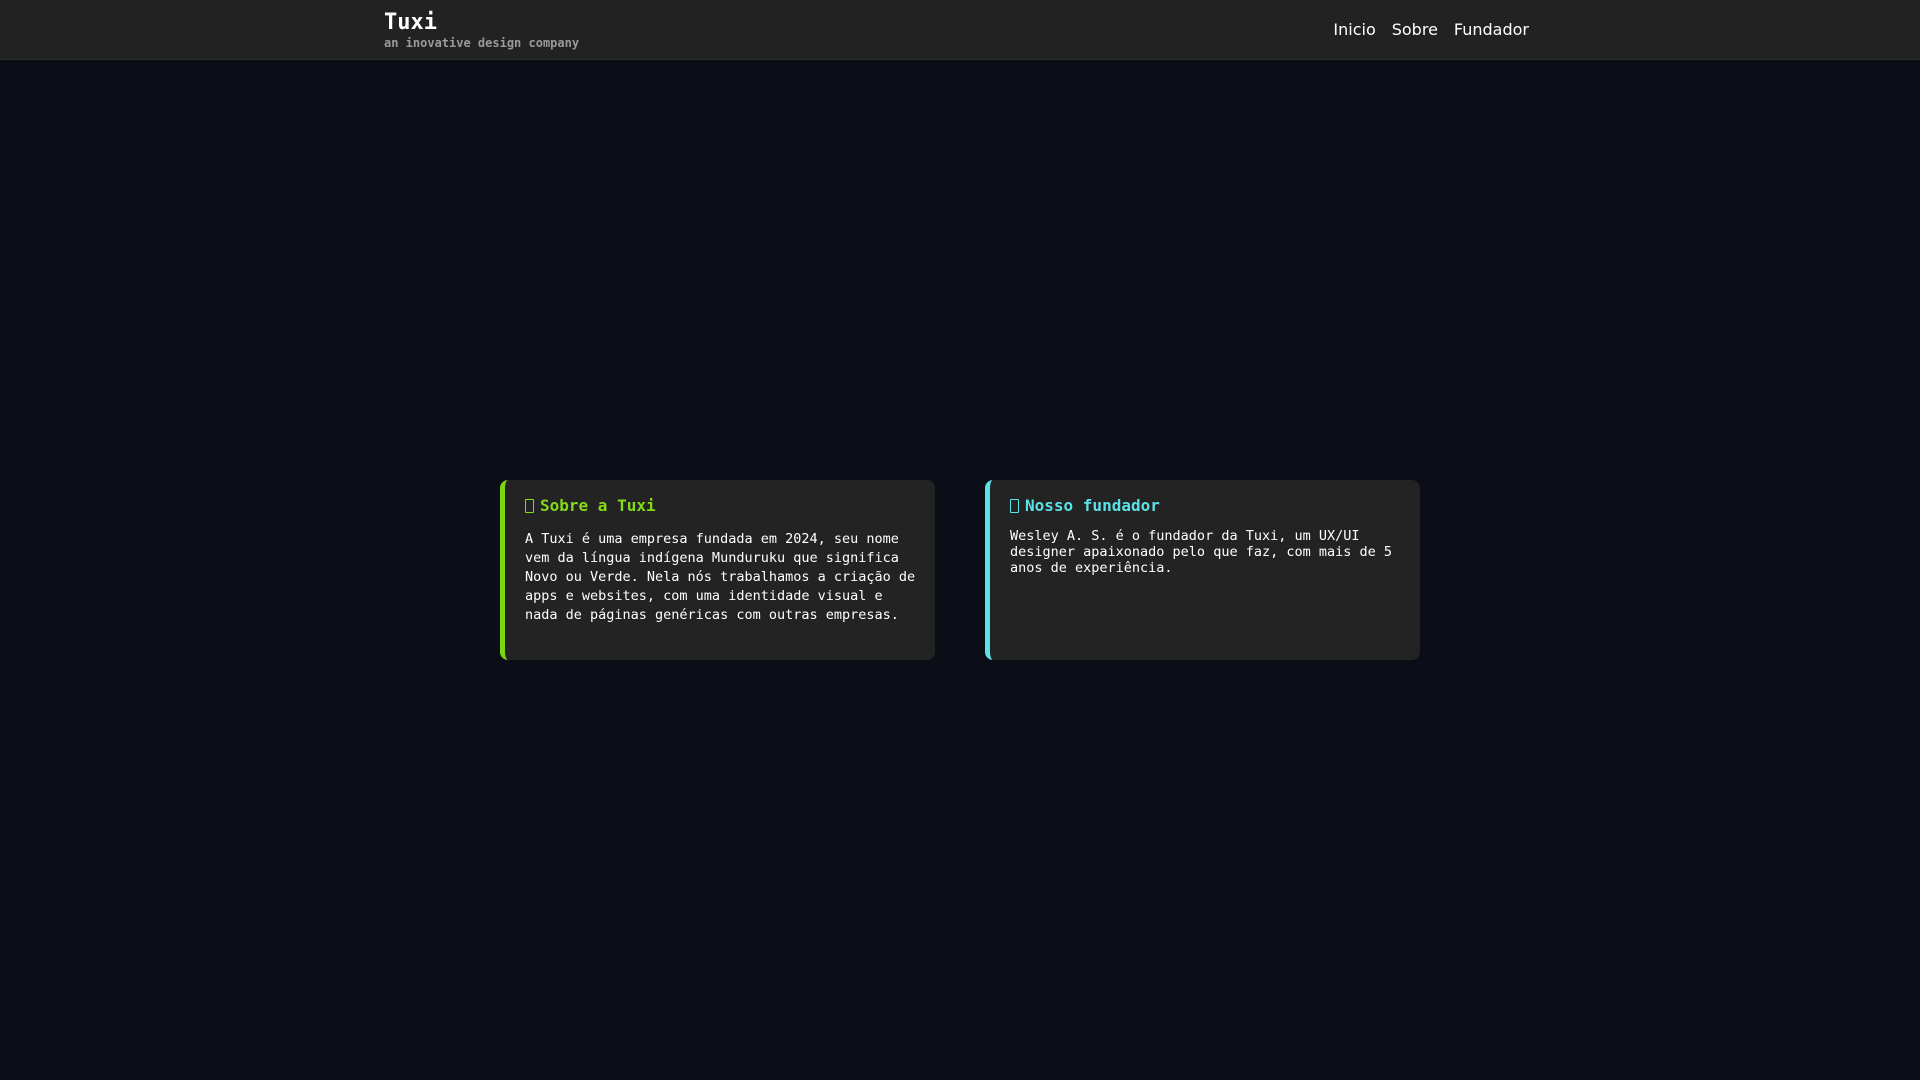 The height and width of the screenshot is (1080, 1920). Describe the element at coordinates (722, 506) in the screenshot. I see `about-card-title: Sobre a Tuxi` at that location.